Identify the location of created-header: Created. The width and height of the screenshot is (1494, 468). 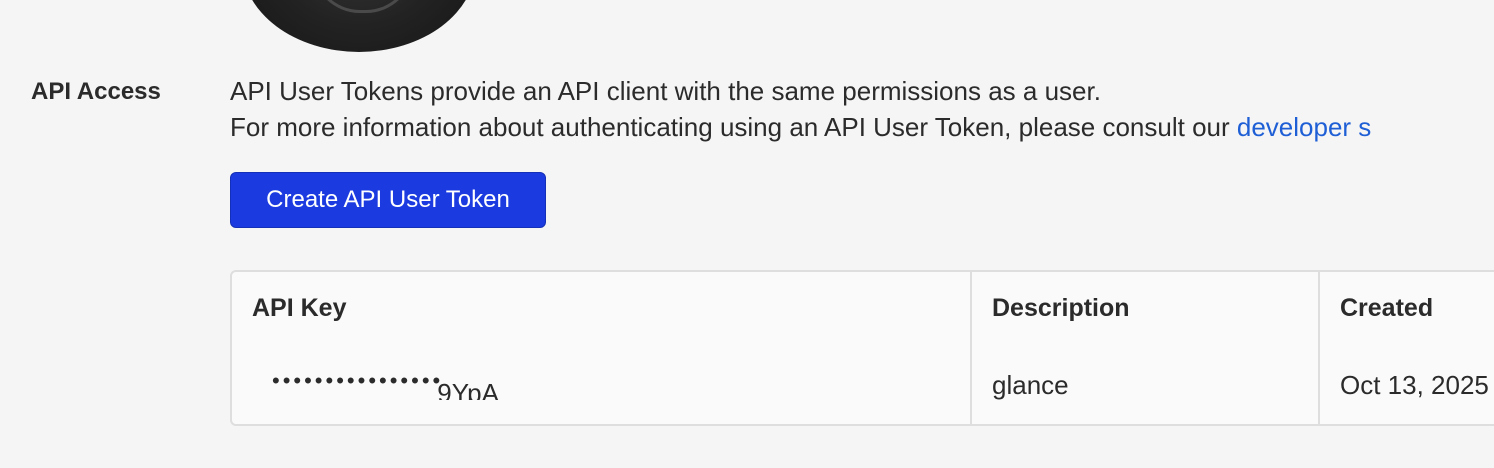
(1387, 308).